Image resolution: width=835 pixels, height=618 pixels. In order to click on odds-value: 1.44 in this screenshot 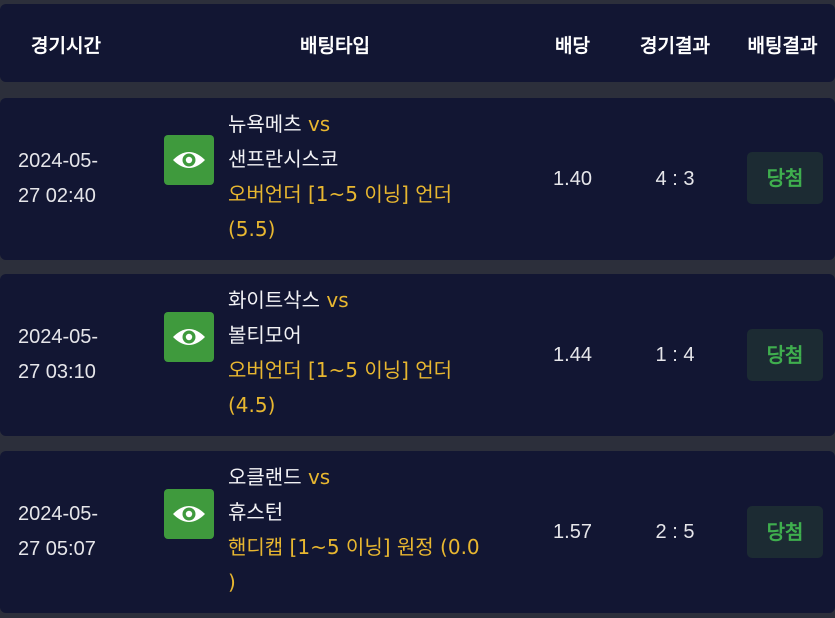, I will do `click(572, 355)`.